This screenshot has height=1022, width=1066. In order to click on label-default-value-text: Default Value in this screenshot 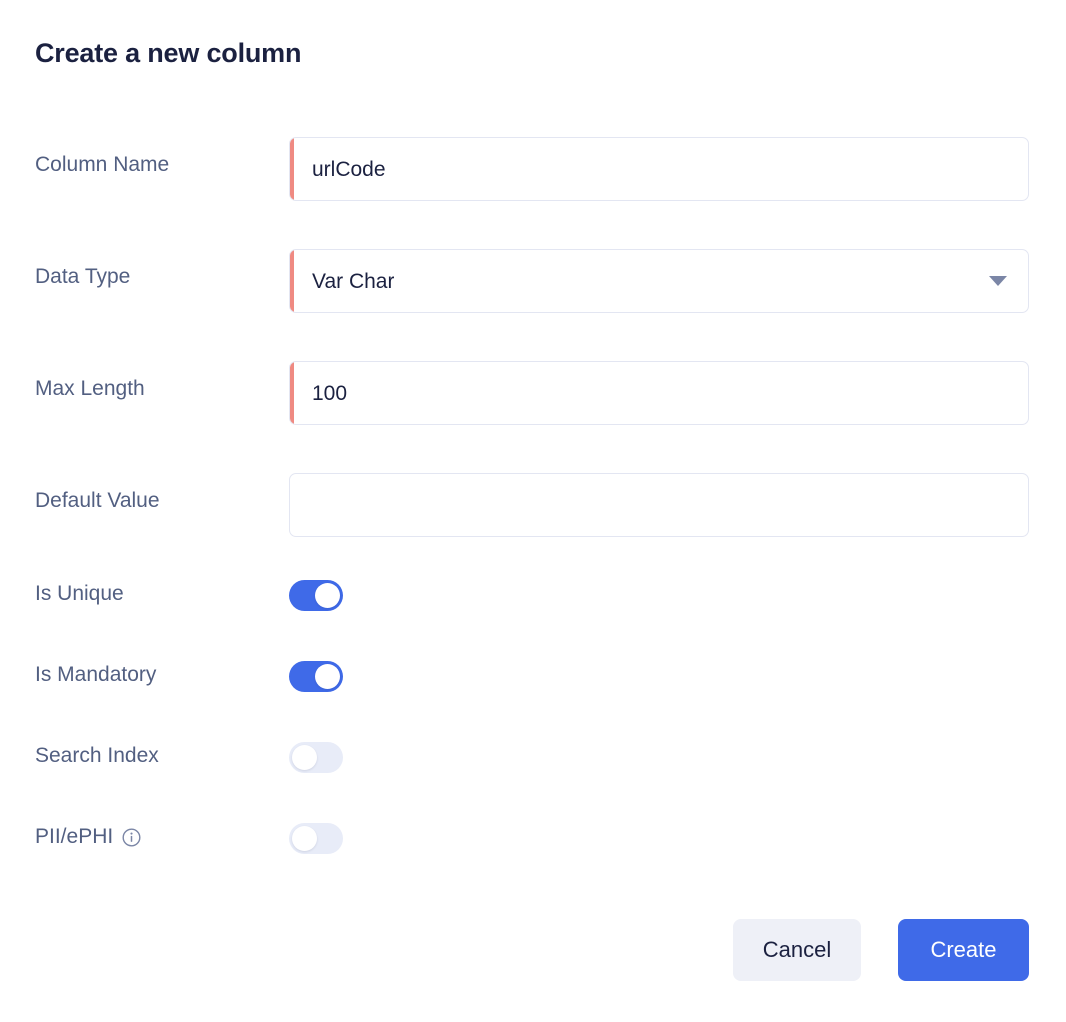, I will do `click(97, 500)`.